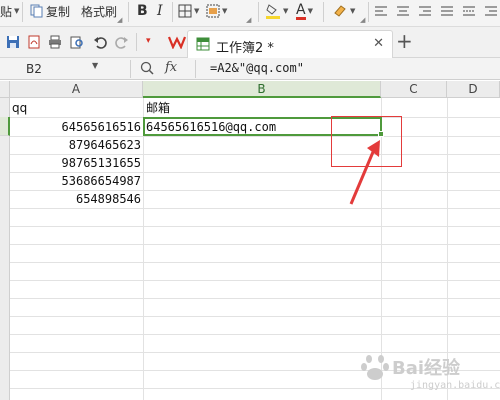 Image resolution: width=500 pixels, height=400 pixels. I want to click on annotation-arrow-icon, so click(364, 172).